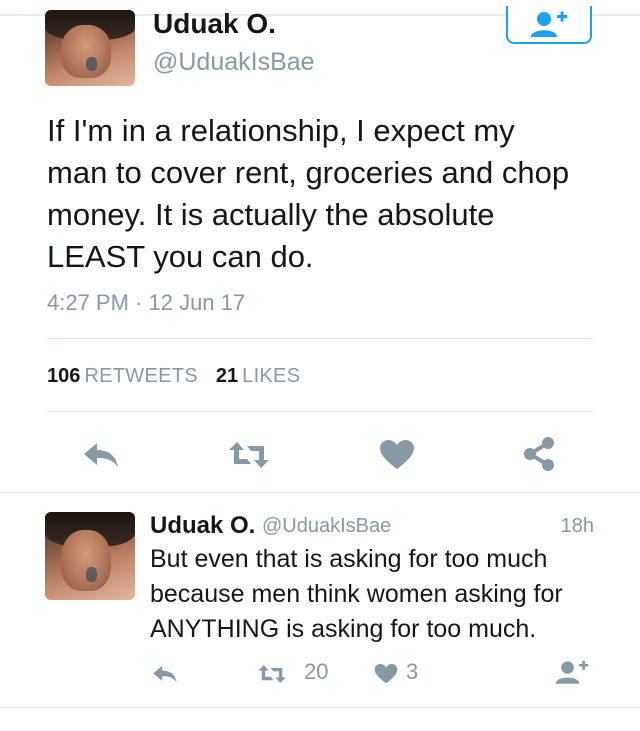  Describe the element at coordinates (412, 671) in the screenshot. I see `reply-like-count: 3` at that location.